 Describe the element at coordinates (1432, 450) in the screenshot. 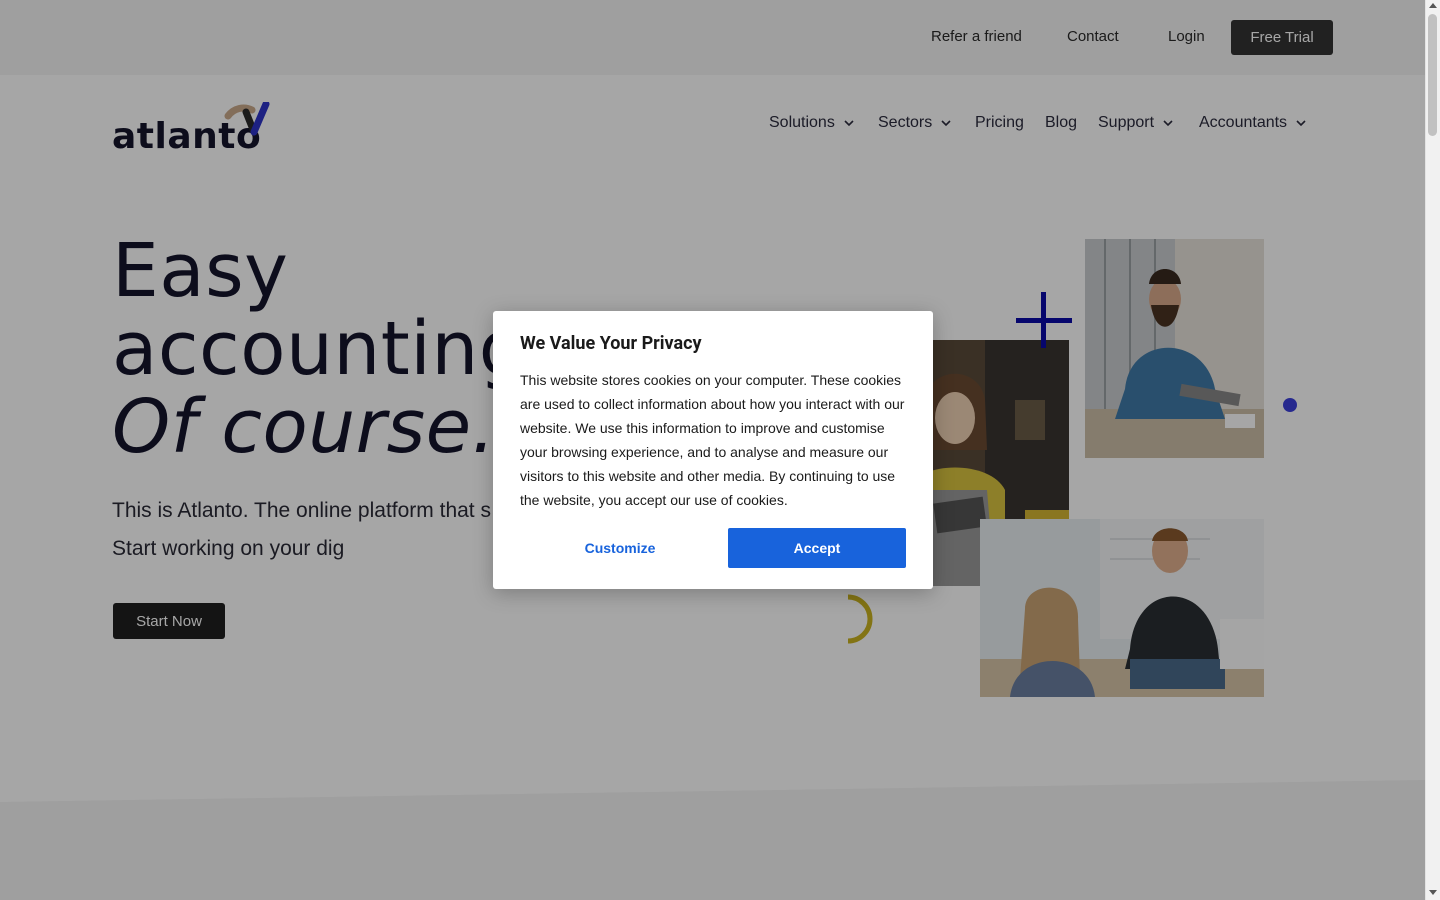

I see `vertical-scrollbar` at that location.